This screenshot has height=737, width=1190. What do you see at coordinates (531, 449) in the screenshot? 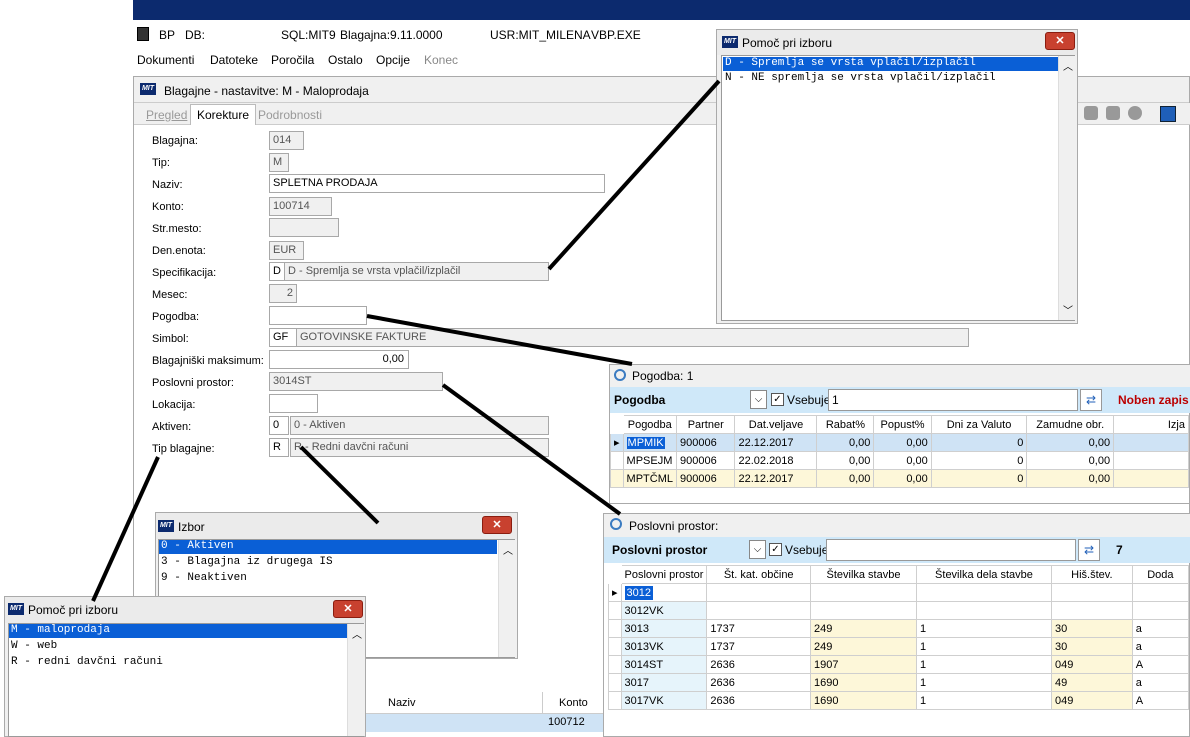
I see `connector-poslovni` at bounding box center [531, 449].